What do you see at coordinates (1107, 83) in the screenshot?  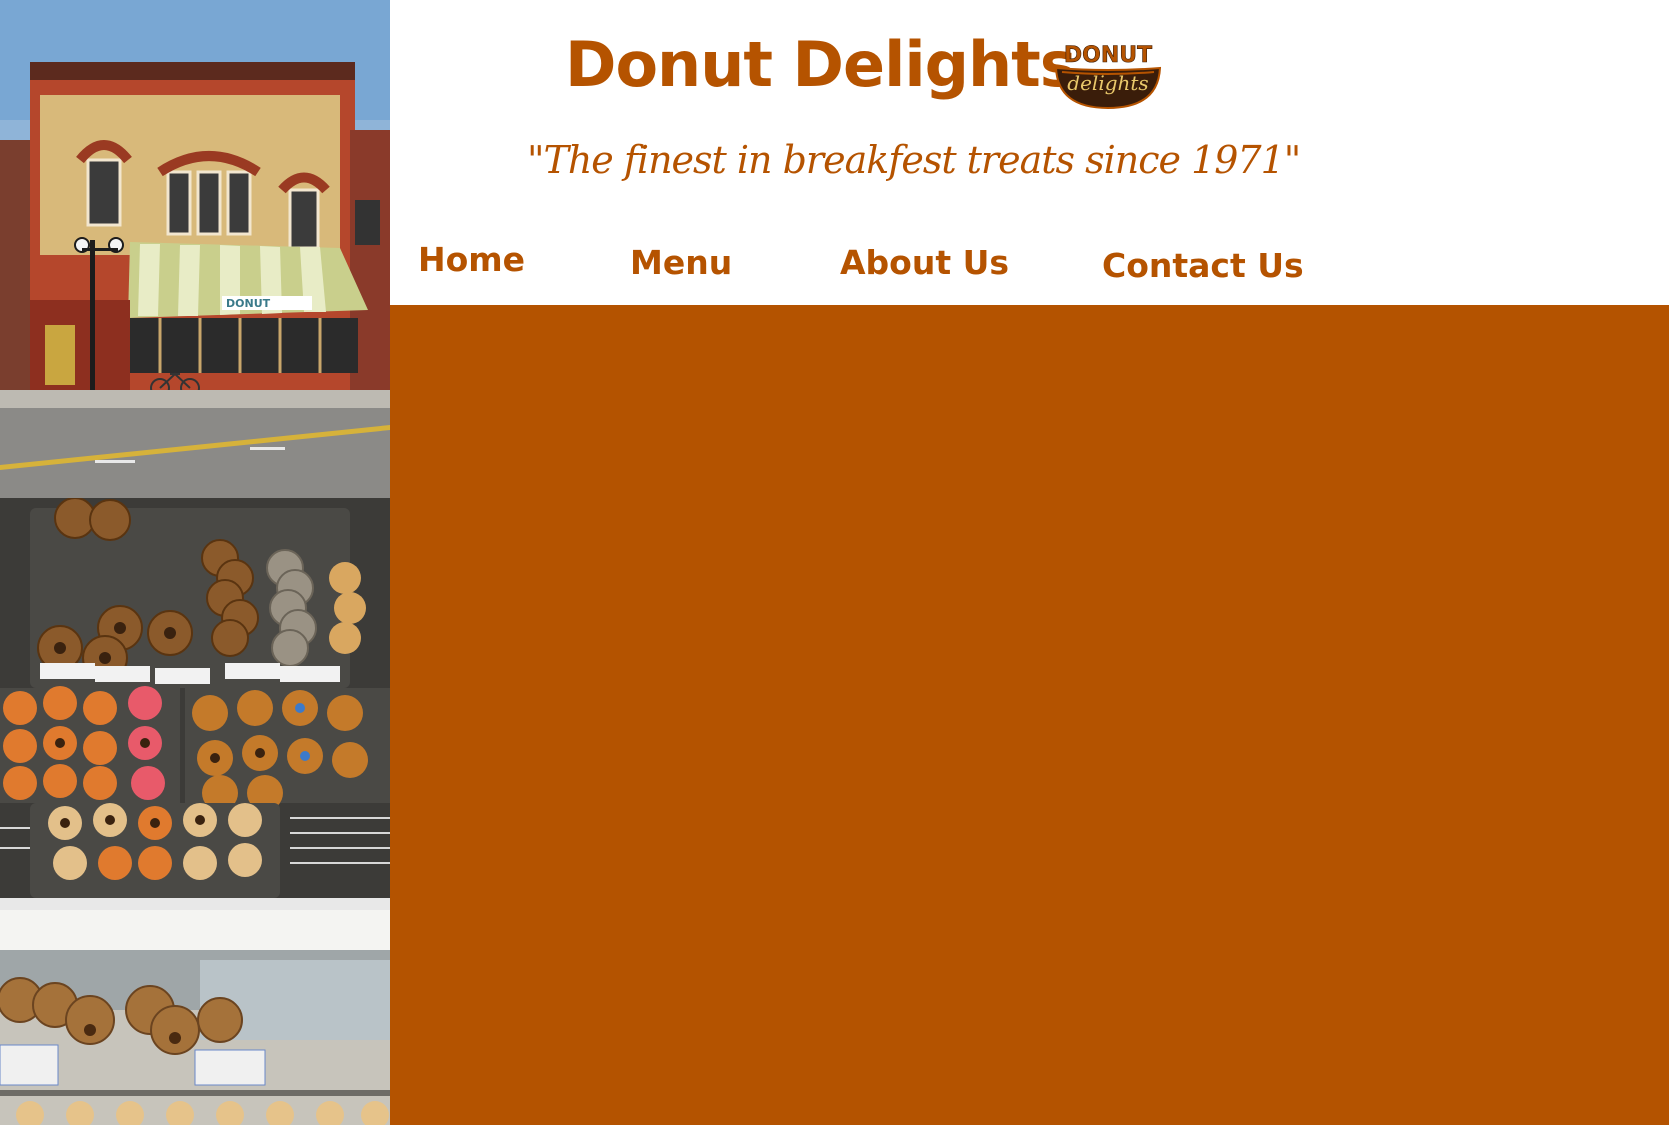 I see `svg-text: delights` at bounding box center [1107, 83].